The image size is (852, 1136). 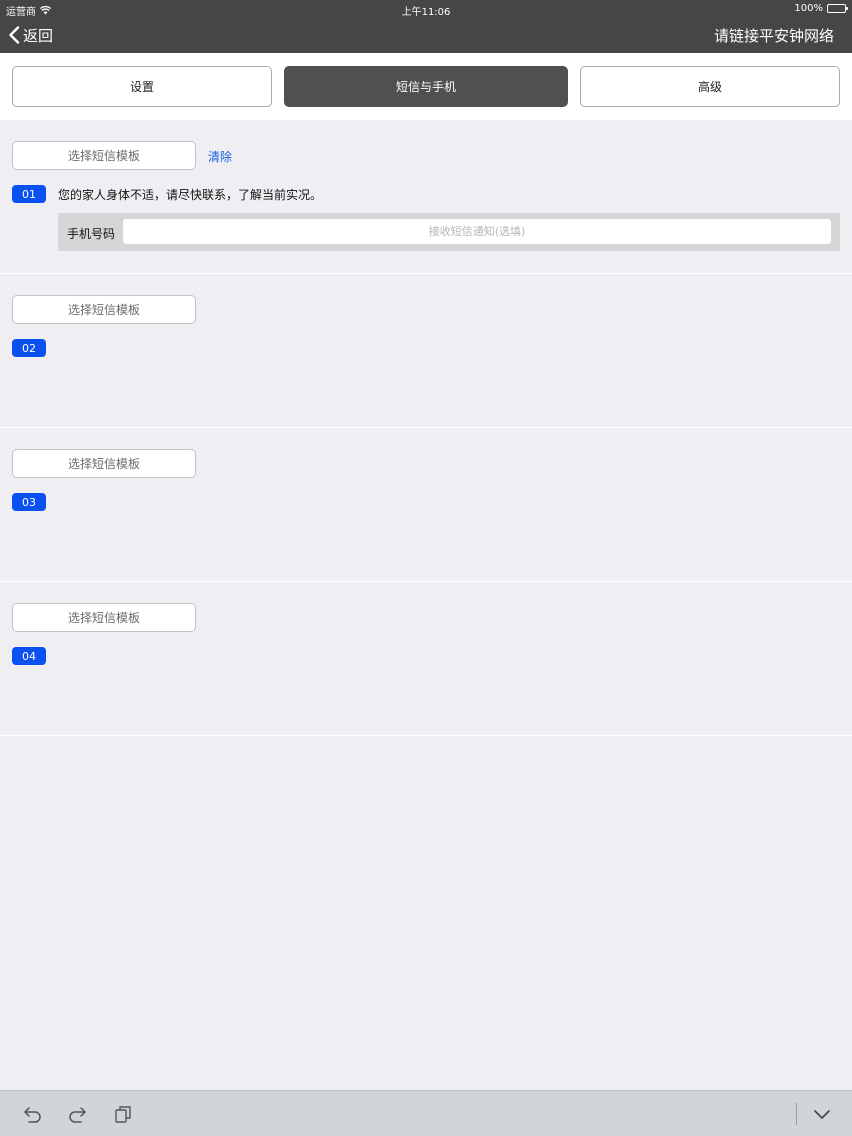 I want to click on sms-slot-1: 选择短信模板 清除 01 您的家人身体不适，请尽快联系，了解当前实况。 手机号码, so click(x=426, y=197).